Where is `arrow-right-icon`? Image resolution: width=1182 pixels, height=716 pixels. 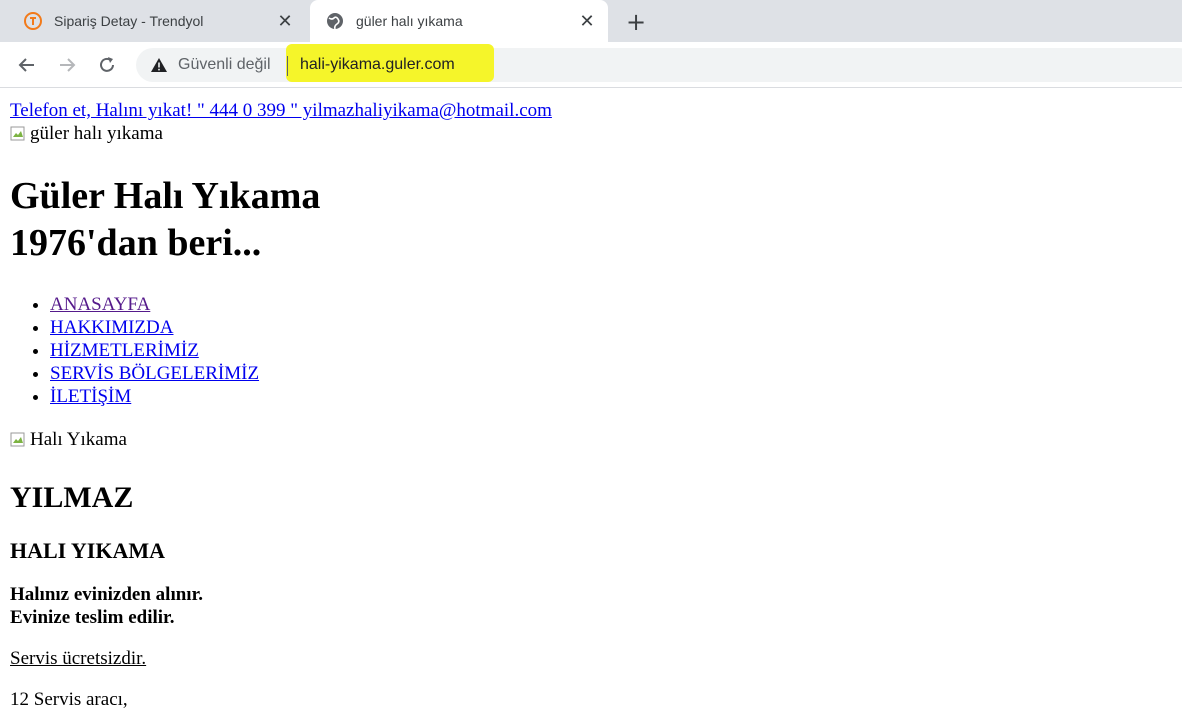
arrow-right-icon is located at coordinates (68, 65).